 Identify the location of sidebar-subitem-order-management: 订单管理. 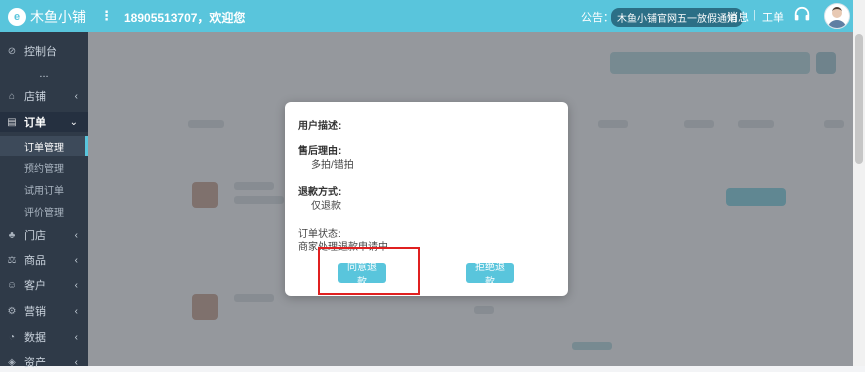
(44, 146).